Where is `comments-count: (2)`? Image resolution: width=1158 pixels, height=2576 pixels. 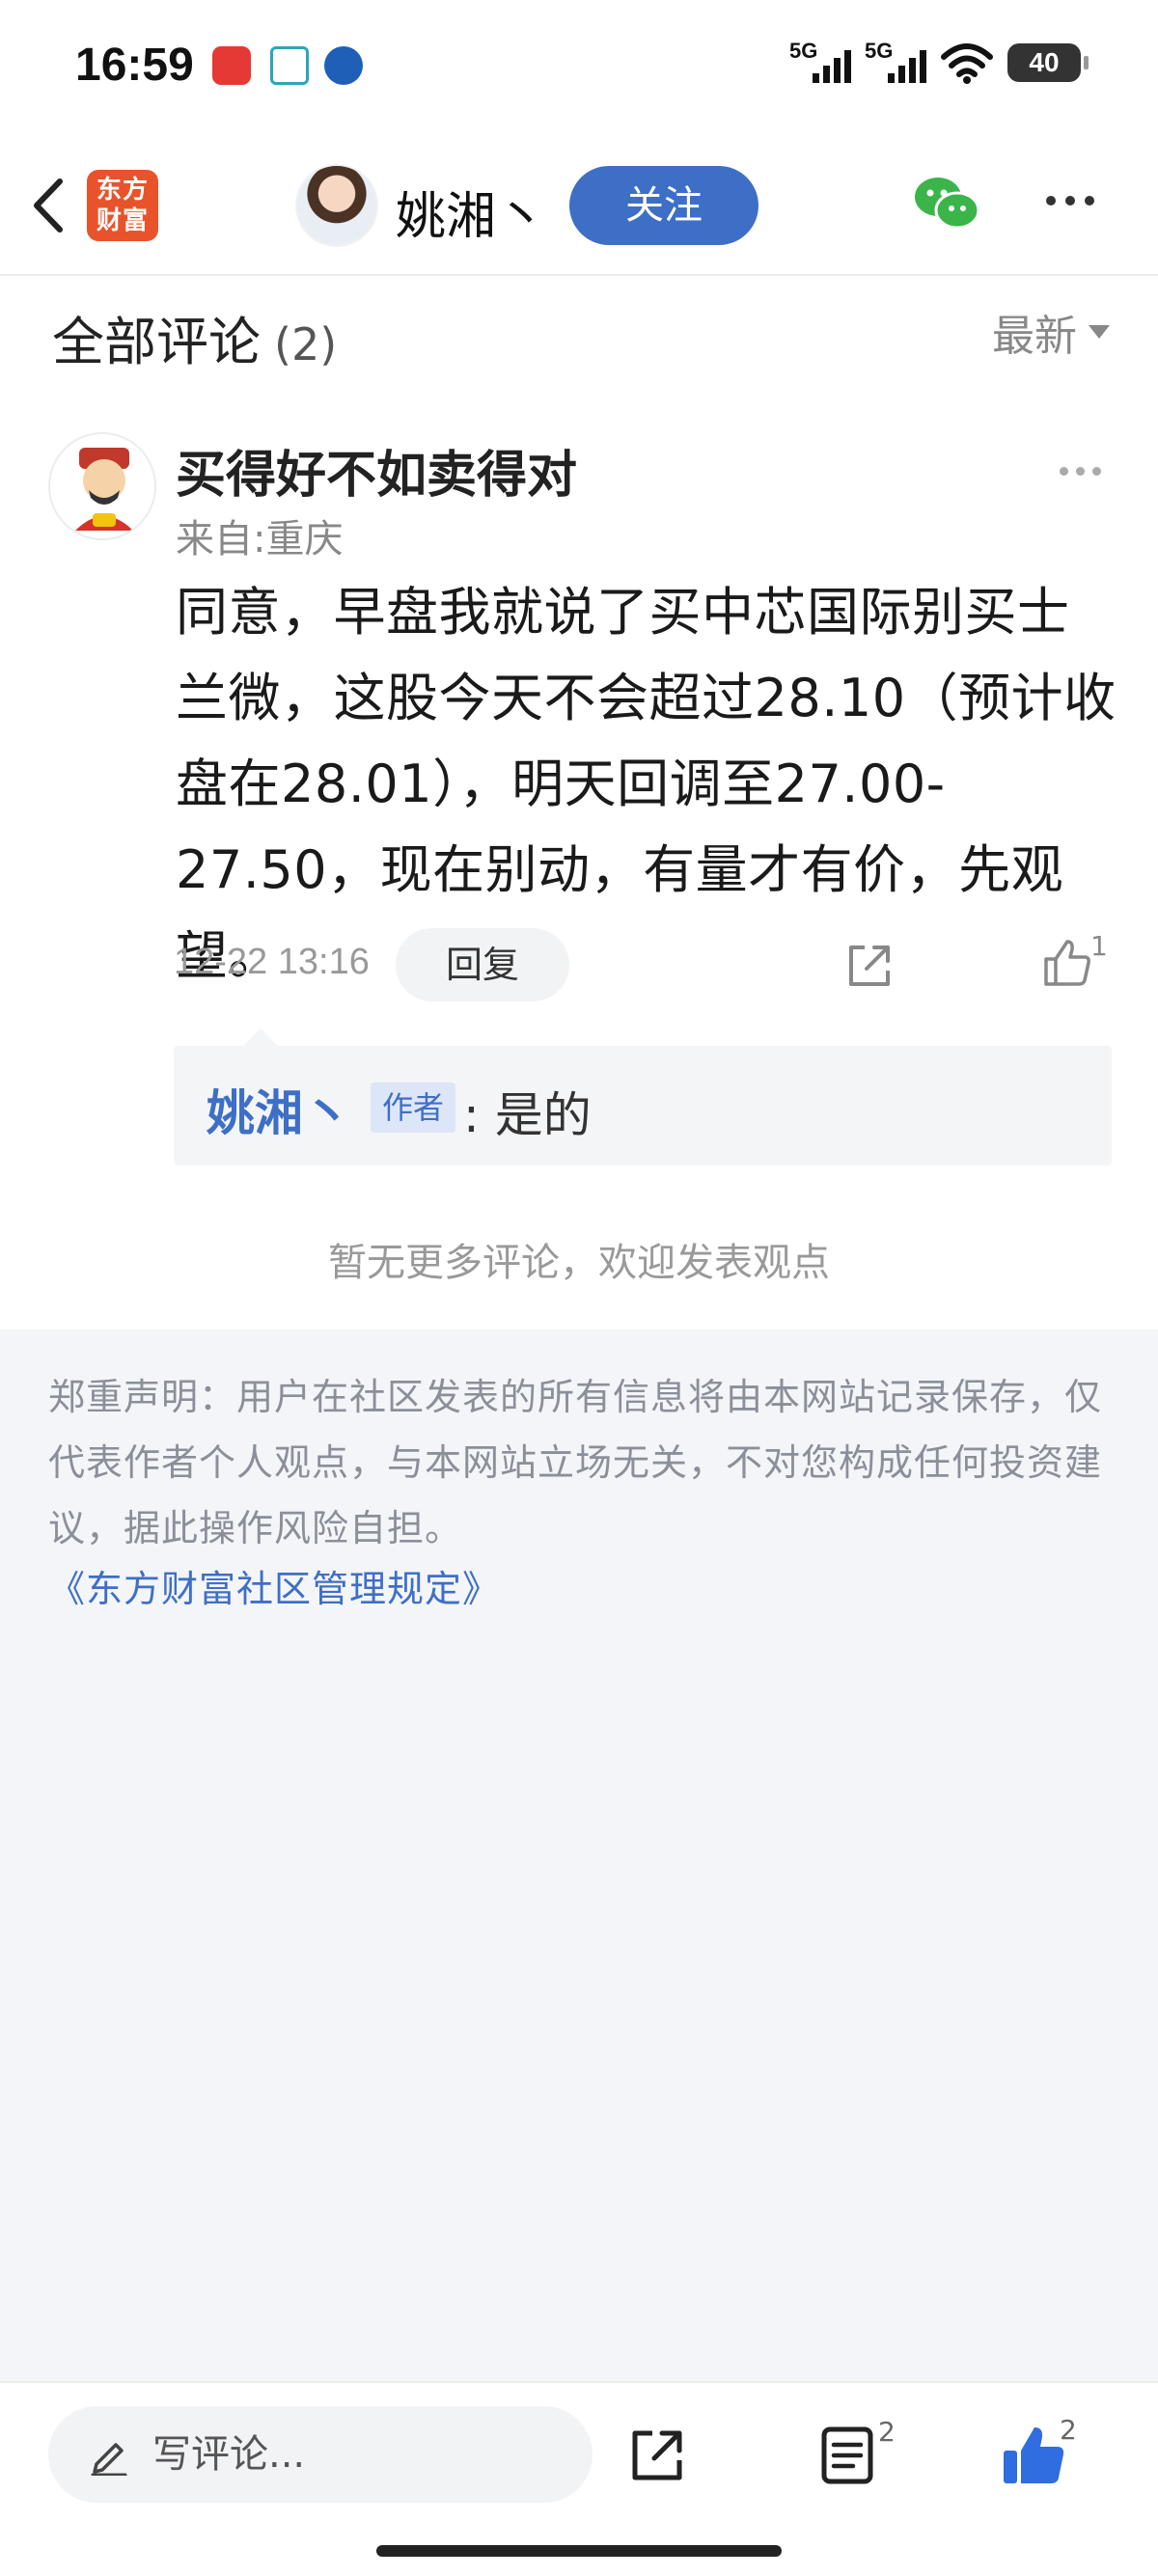
comments-count: (2) is located at coordinates (306, 344).